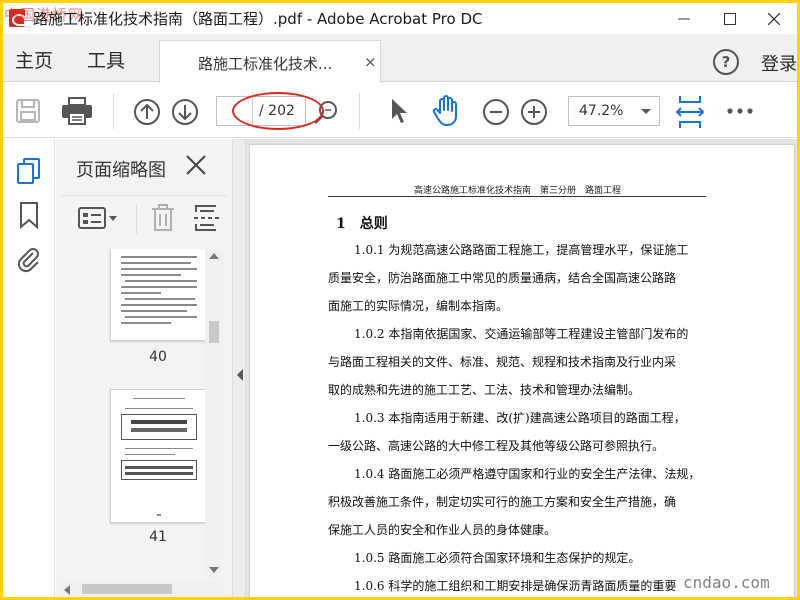  I want to click on scroll-down-icon, so click(214, 570).